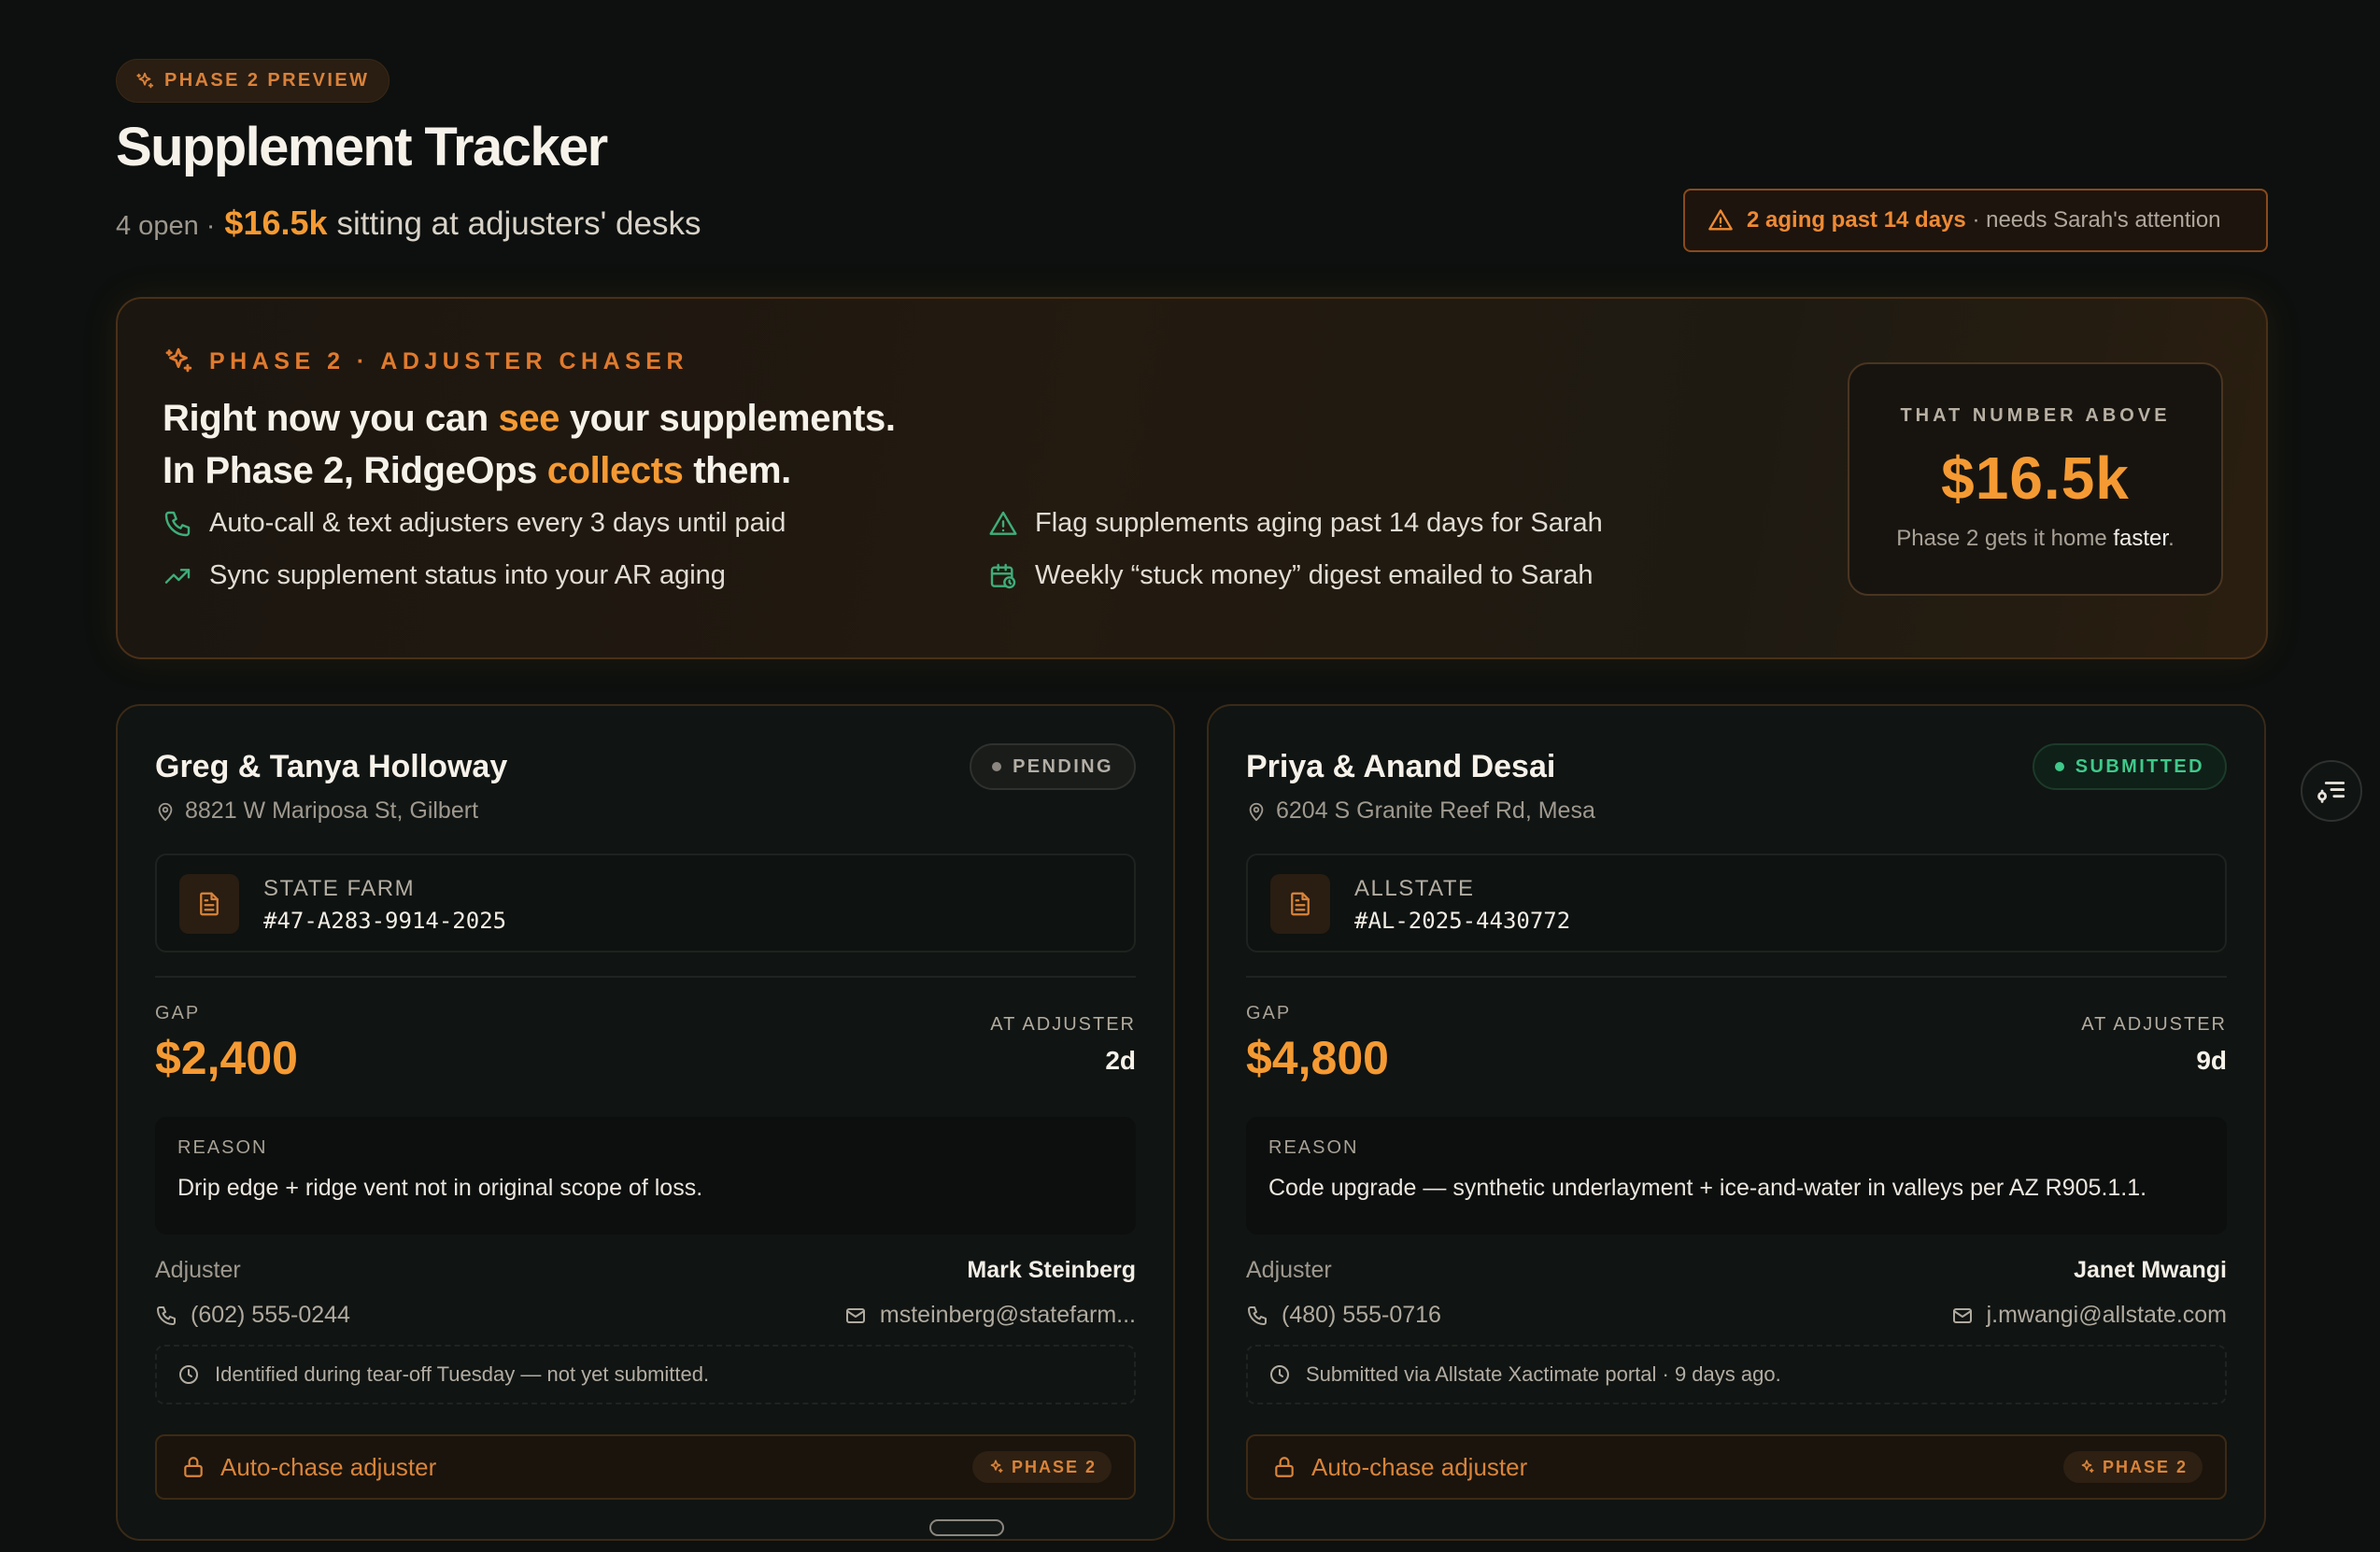 The image size is (2380, 1552). Describe the element at coordinates (966, 1527) in the screenshot. I see `scroll-handle` at that location.